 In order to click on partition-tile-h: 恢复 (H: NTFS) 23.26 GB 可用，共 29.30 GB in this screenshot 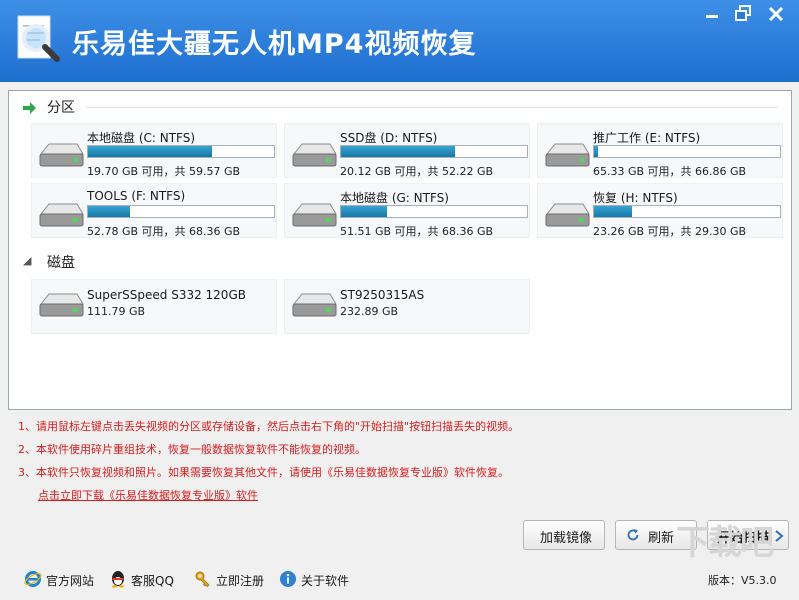, I will do `click(660, 210)`.